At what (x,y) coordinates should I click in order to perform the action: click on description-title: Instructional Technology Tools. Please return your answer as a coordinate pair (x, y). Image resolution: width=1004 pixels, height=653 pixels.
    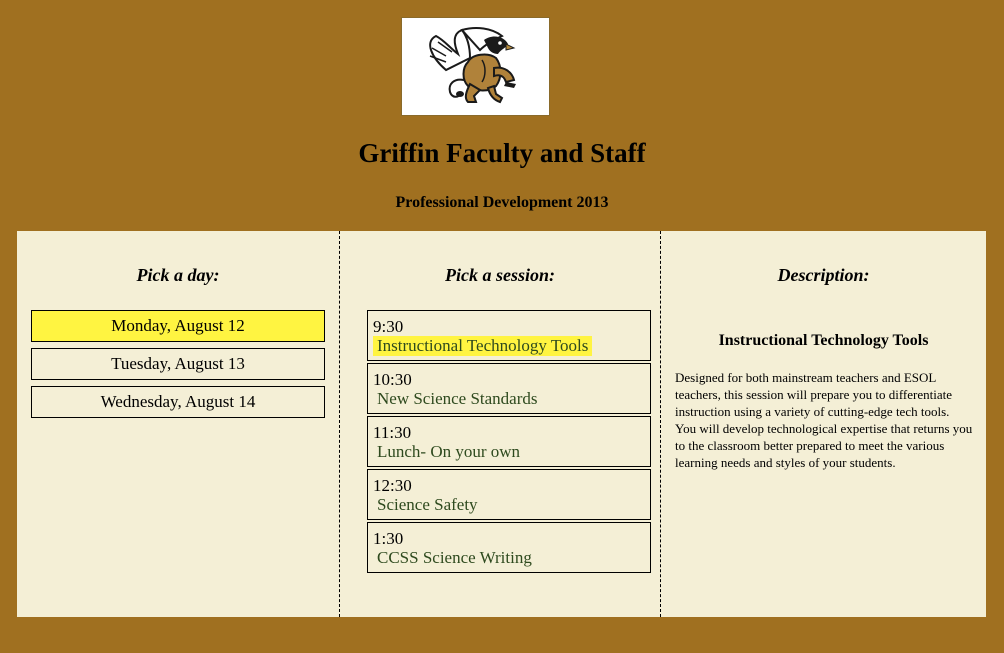
    Looking at the image, I should click on (823, 340).